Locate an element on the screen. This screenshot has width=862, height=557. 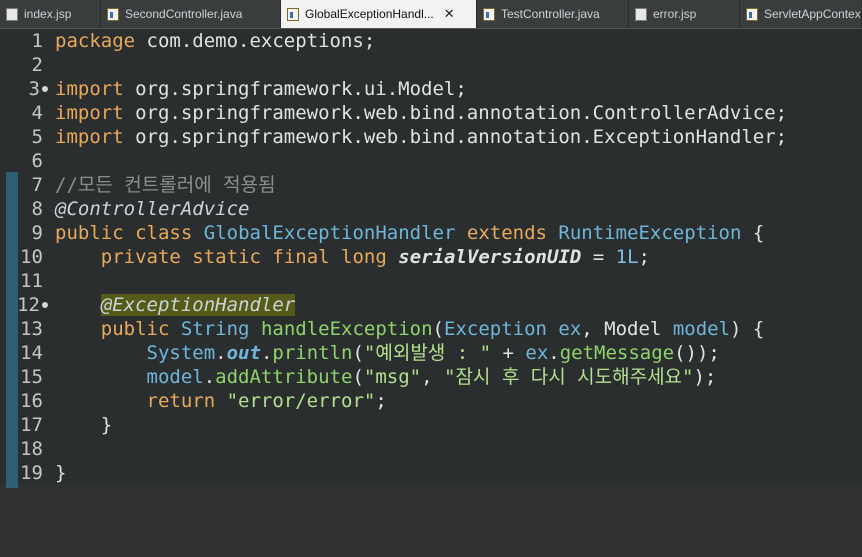
line-number: 9 is located at coordinates (37, 233).